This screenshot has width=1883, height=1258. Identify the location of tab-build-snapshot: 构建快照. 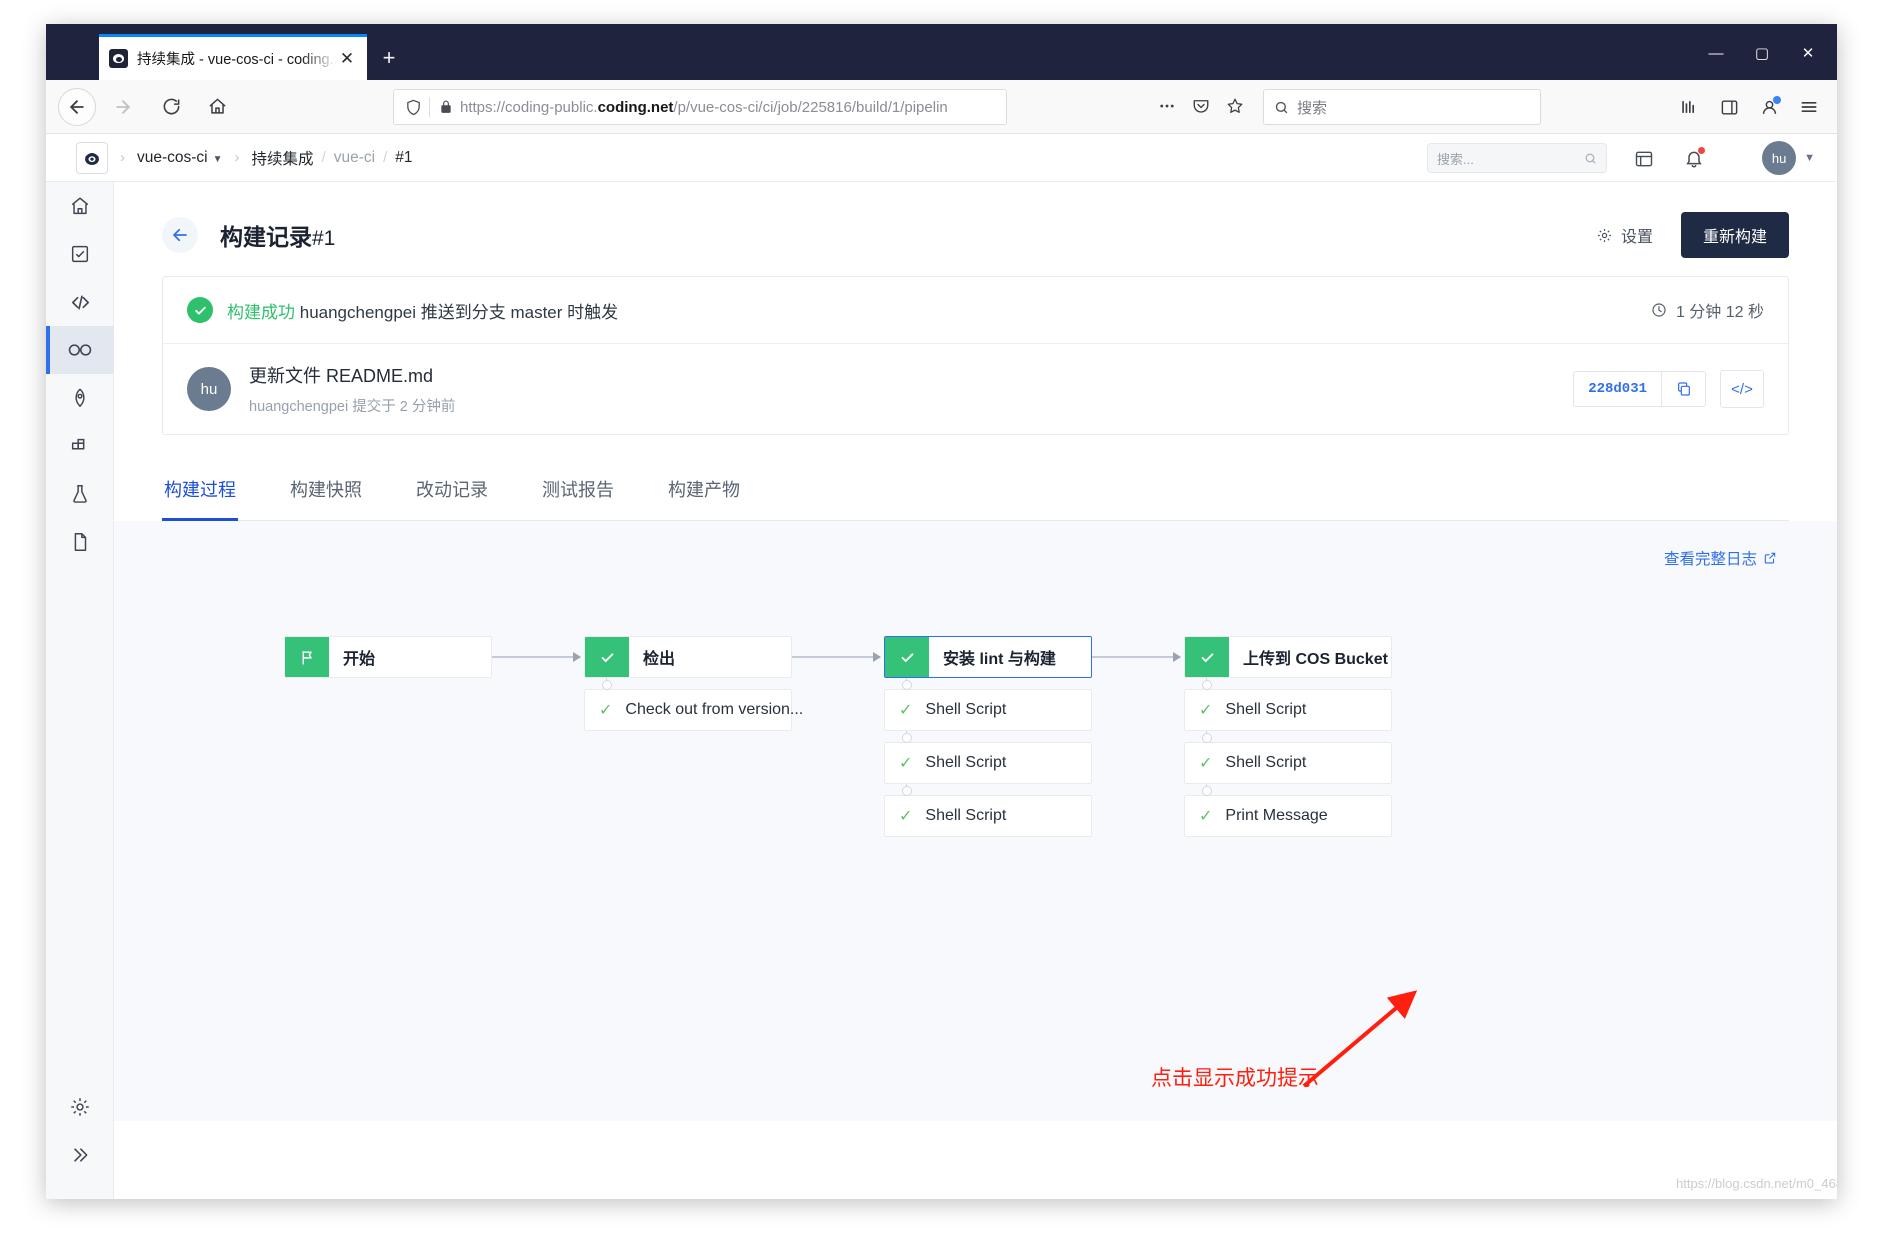
(326, 492).